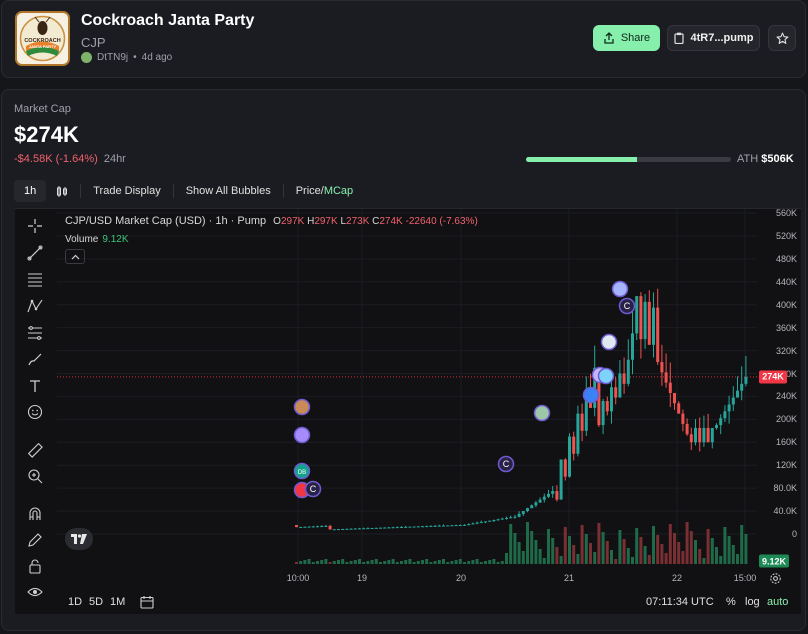 This screenshot has width=808, height=634. Describe the element at coordinates (30, 191) in the screenshot. I see `interval-button: 1h` at that location.